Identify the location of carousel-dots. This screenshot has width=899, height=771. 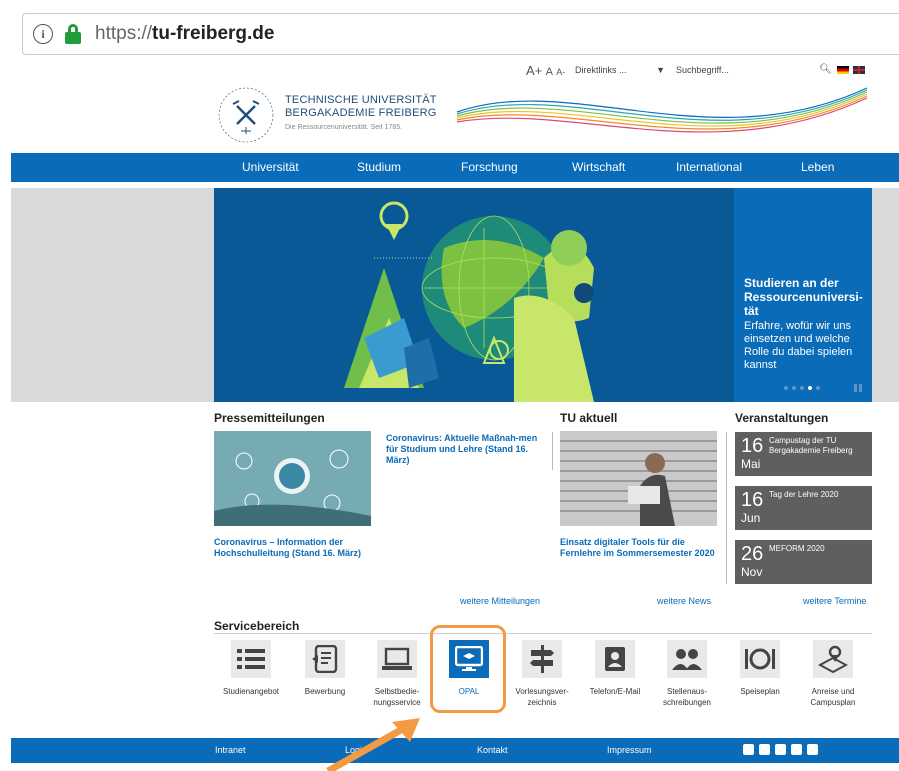
(802, 388).